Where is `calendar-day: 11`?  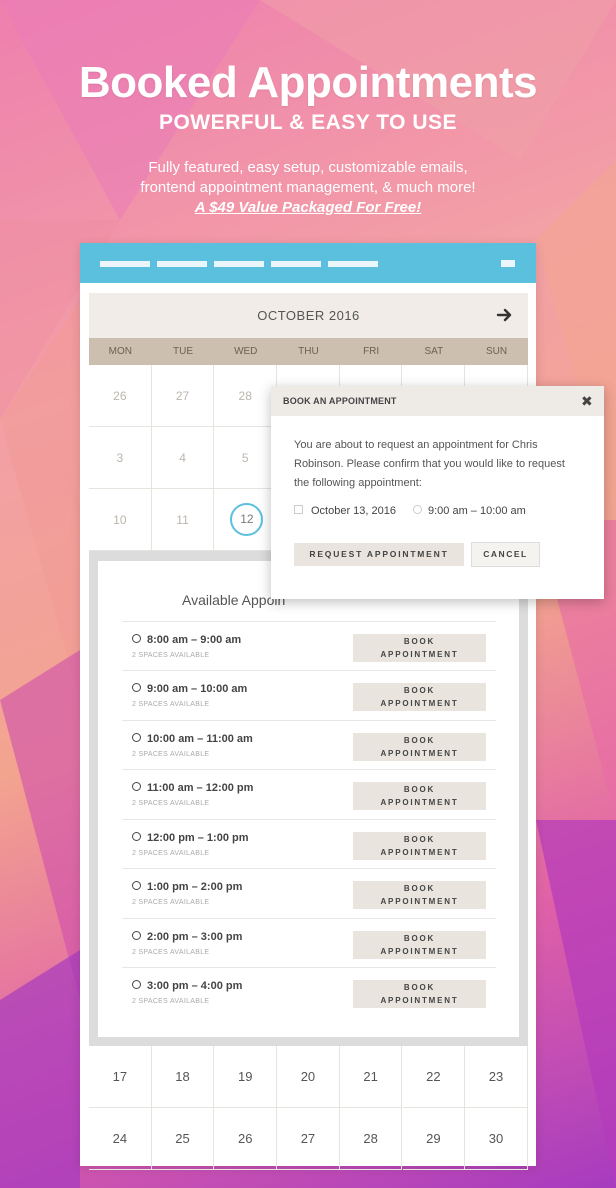 calendar-day: 11 is located at coordinates (183, 520).